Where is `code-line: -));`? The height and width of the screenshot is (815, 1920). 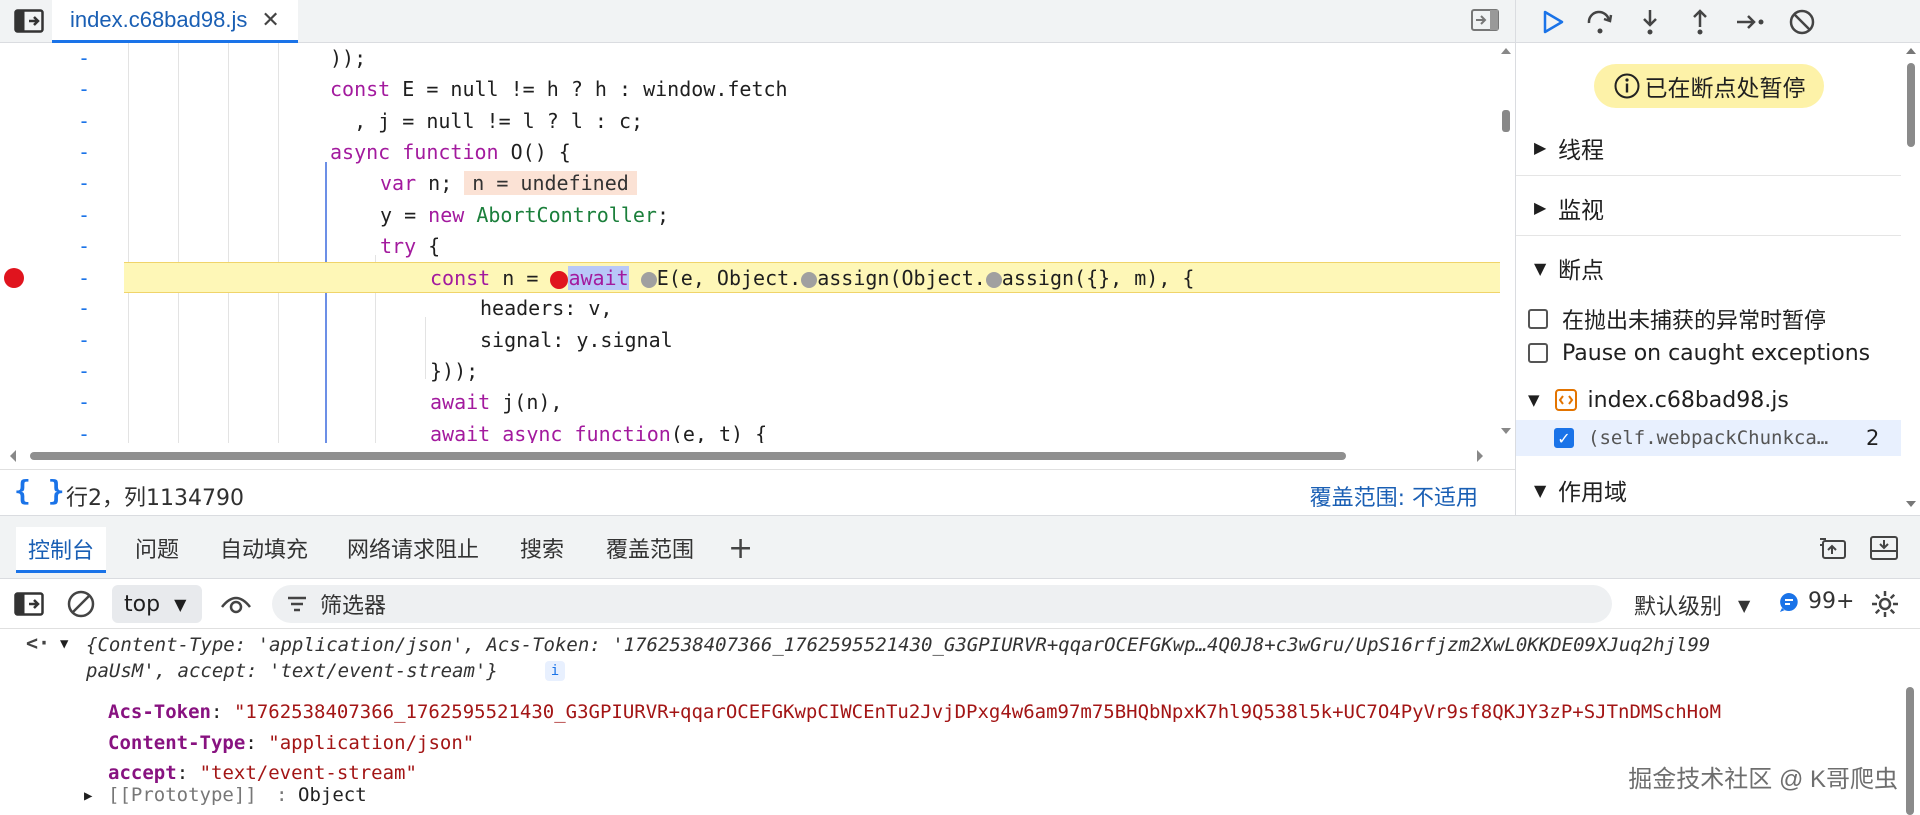
code-line: -)); is located at coordinates (750, 58).